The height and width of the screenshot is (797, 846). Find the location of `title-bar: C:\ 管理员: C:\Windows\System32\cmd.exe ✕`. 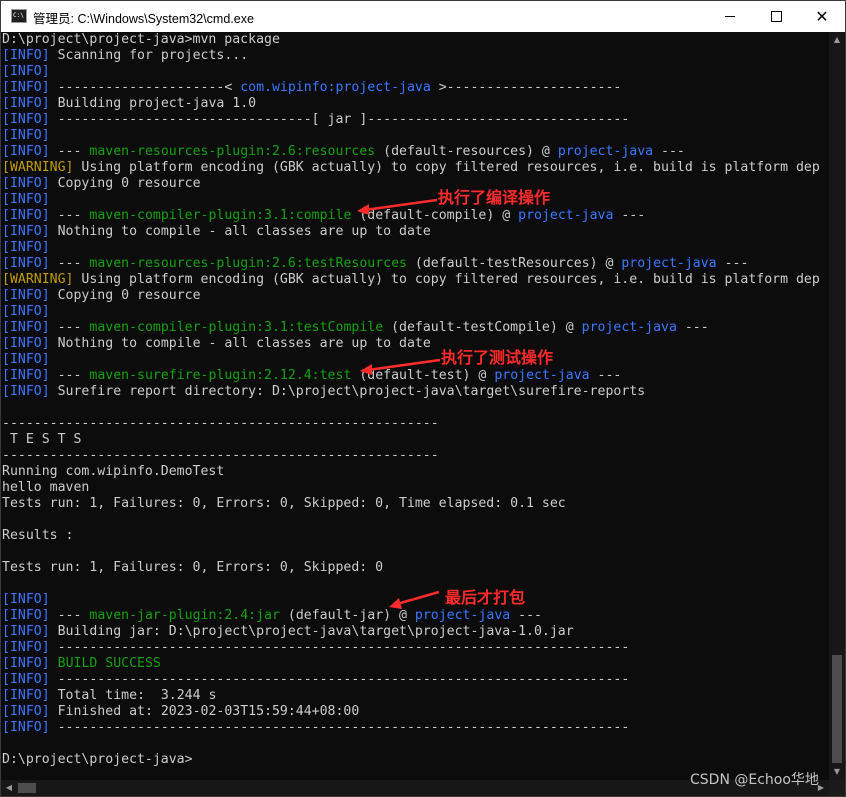

title-bar: C:\ 管理员: C:\Windows\System32\cmd.exe ✕ is located at coordinates (423, 16).